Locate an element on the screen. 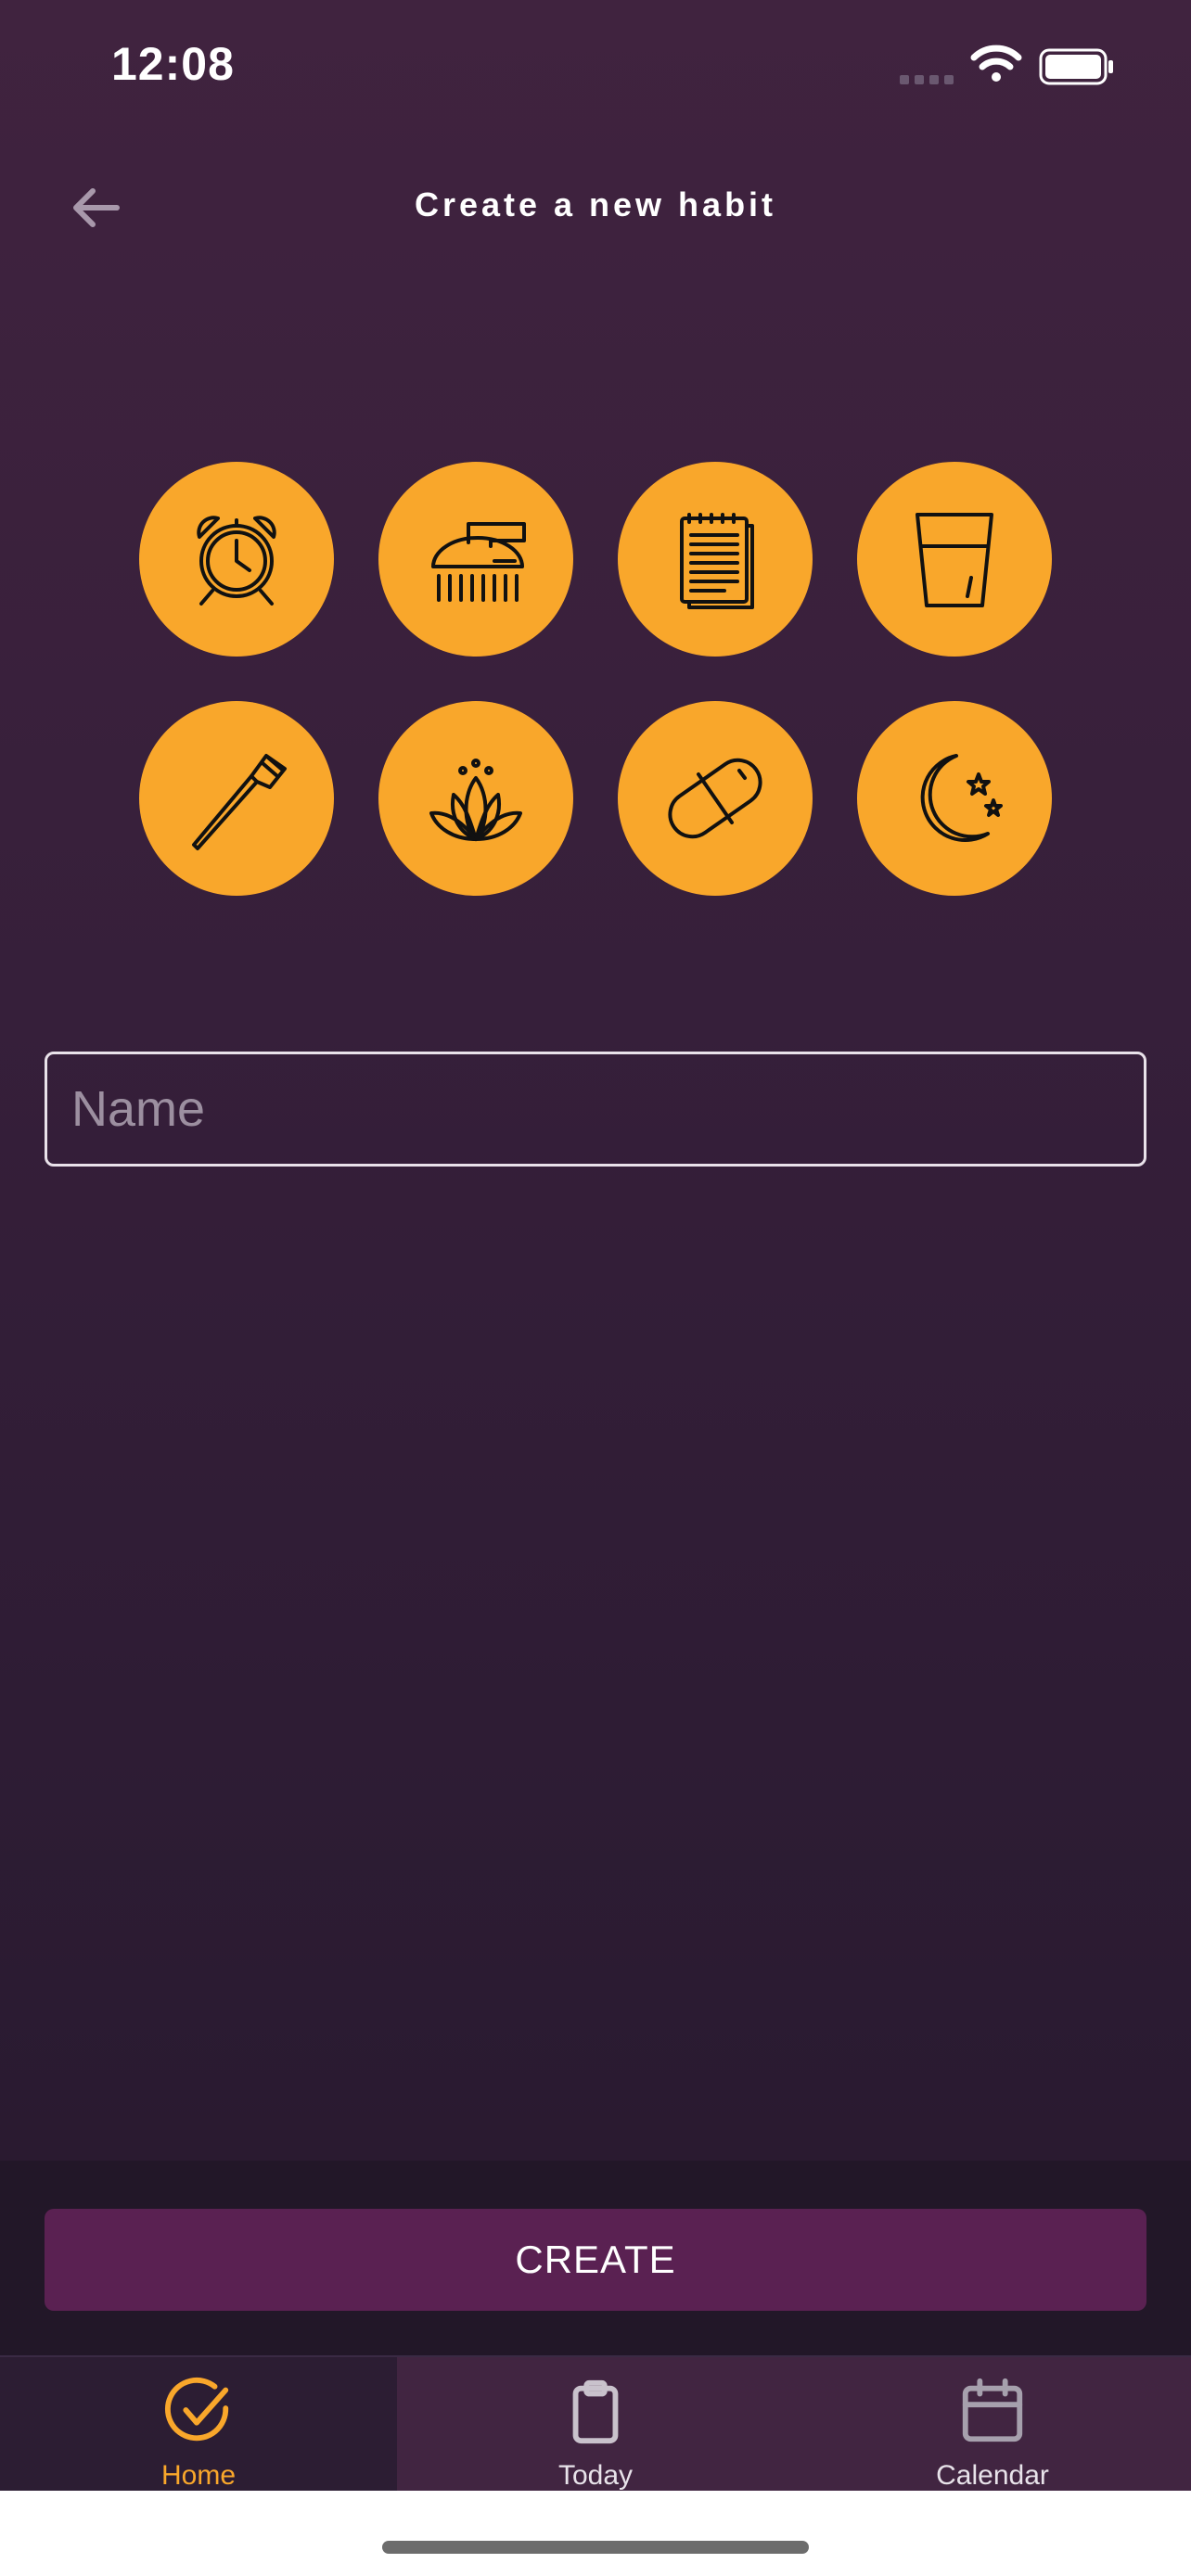 The height and width of the screenshot is (2576, 1191). water-glass-icon is located at coordinates (955, 560).